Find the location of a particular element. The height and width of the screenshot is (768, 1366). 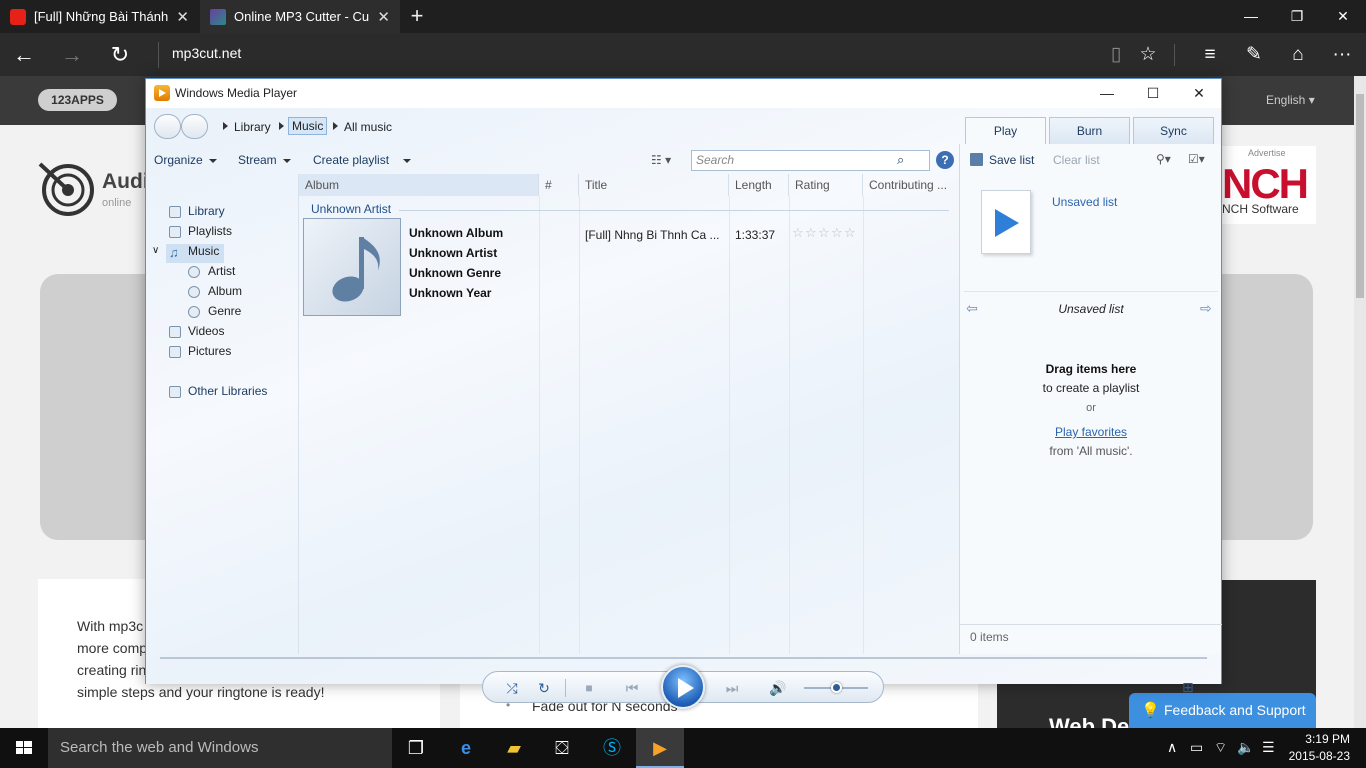

play-button is located at coordinates (683, 687).